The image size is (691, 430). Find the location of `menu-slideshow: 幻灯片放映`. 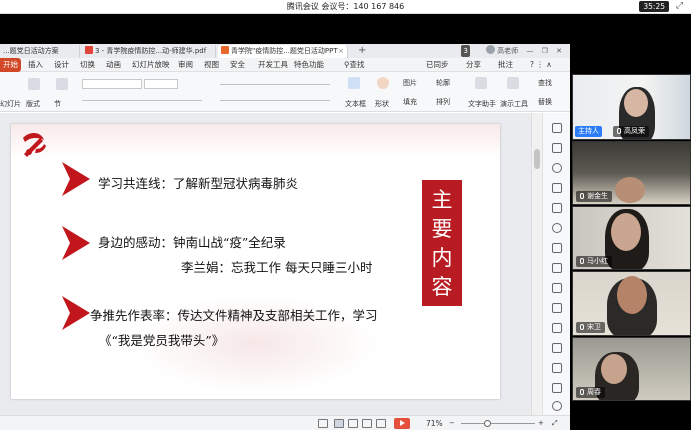

menu-slideshow: 幻灯片放映 is located at coordinates (151, 65).